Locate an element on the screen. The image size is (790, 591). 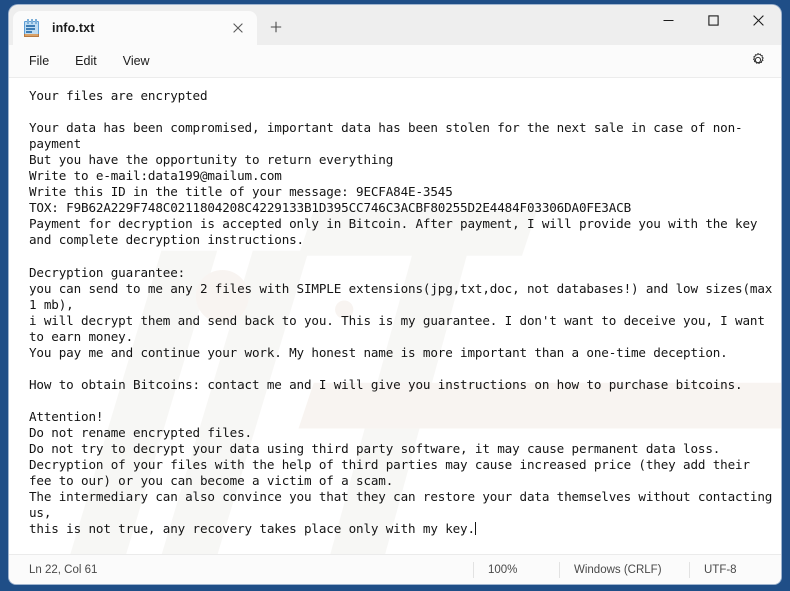
tab-label: info.txt is located at coordinates (73, 28).